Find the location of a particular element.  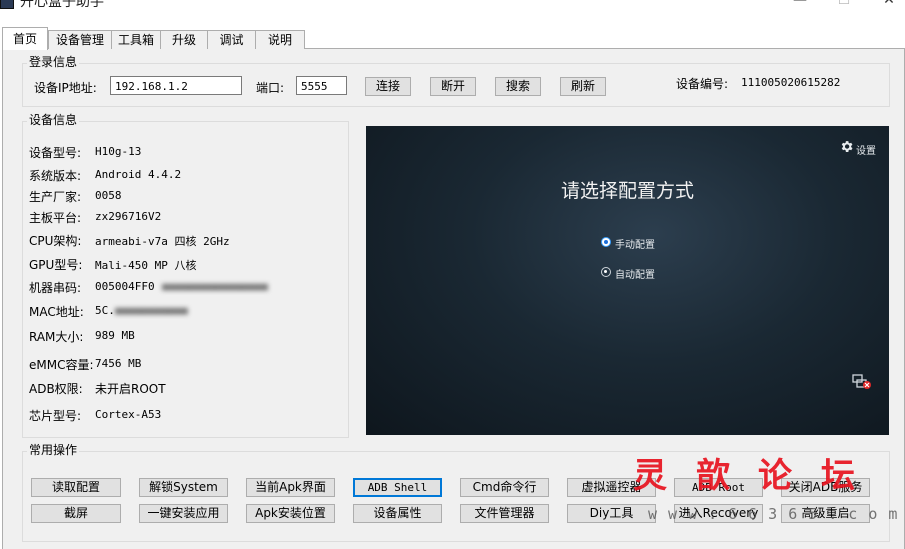

watermark-char: 灵 is located at coordinates (650, 476).